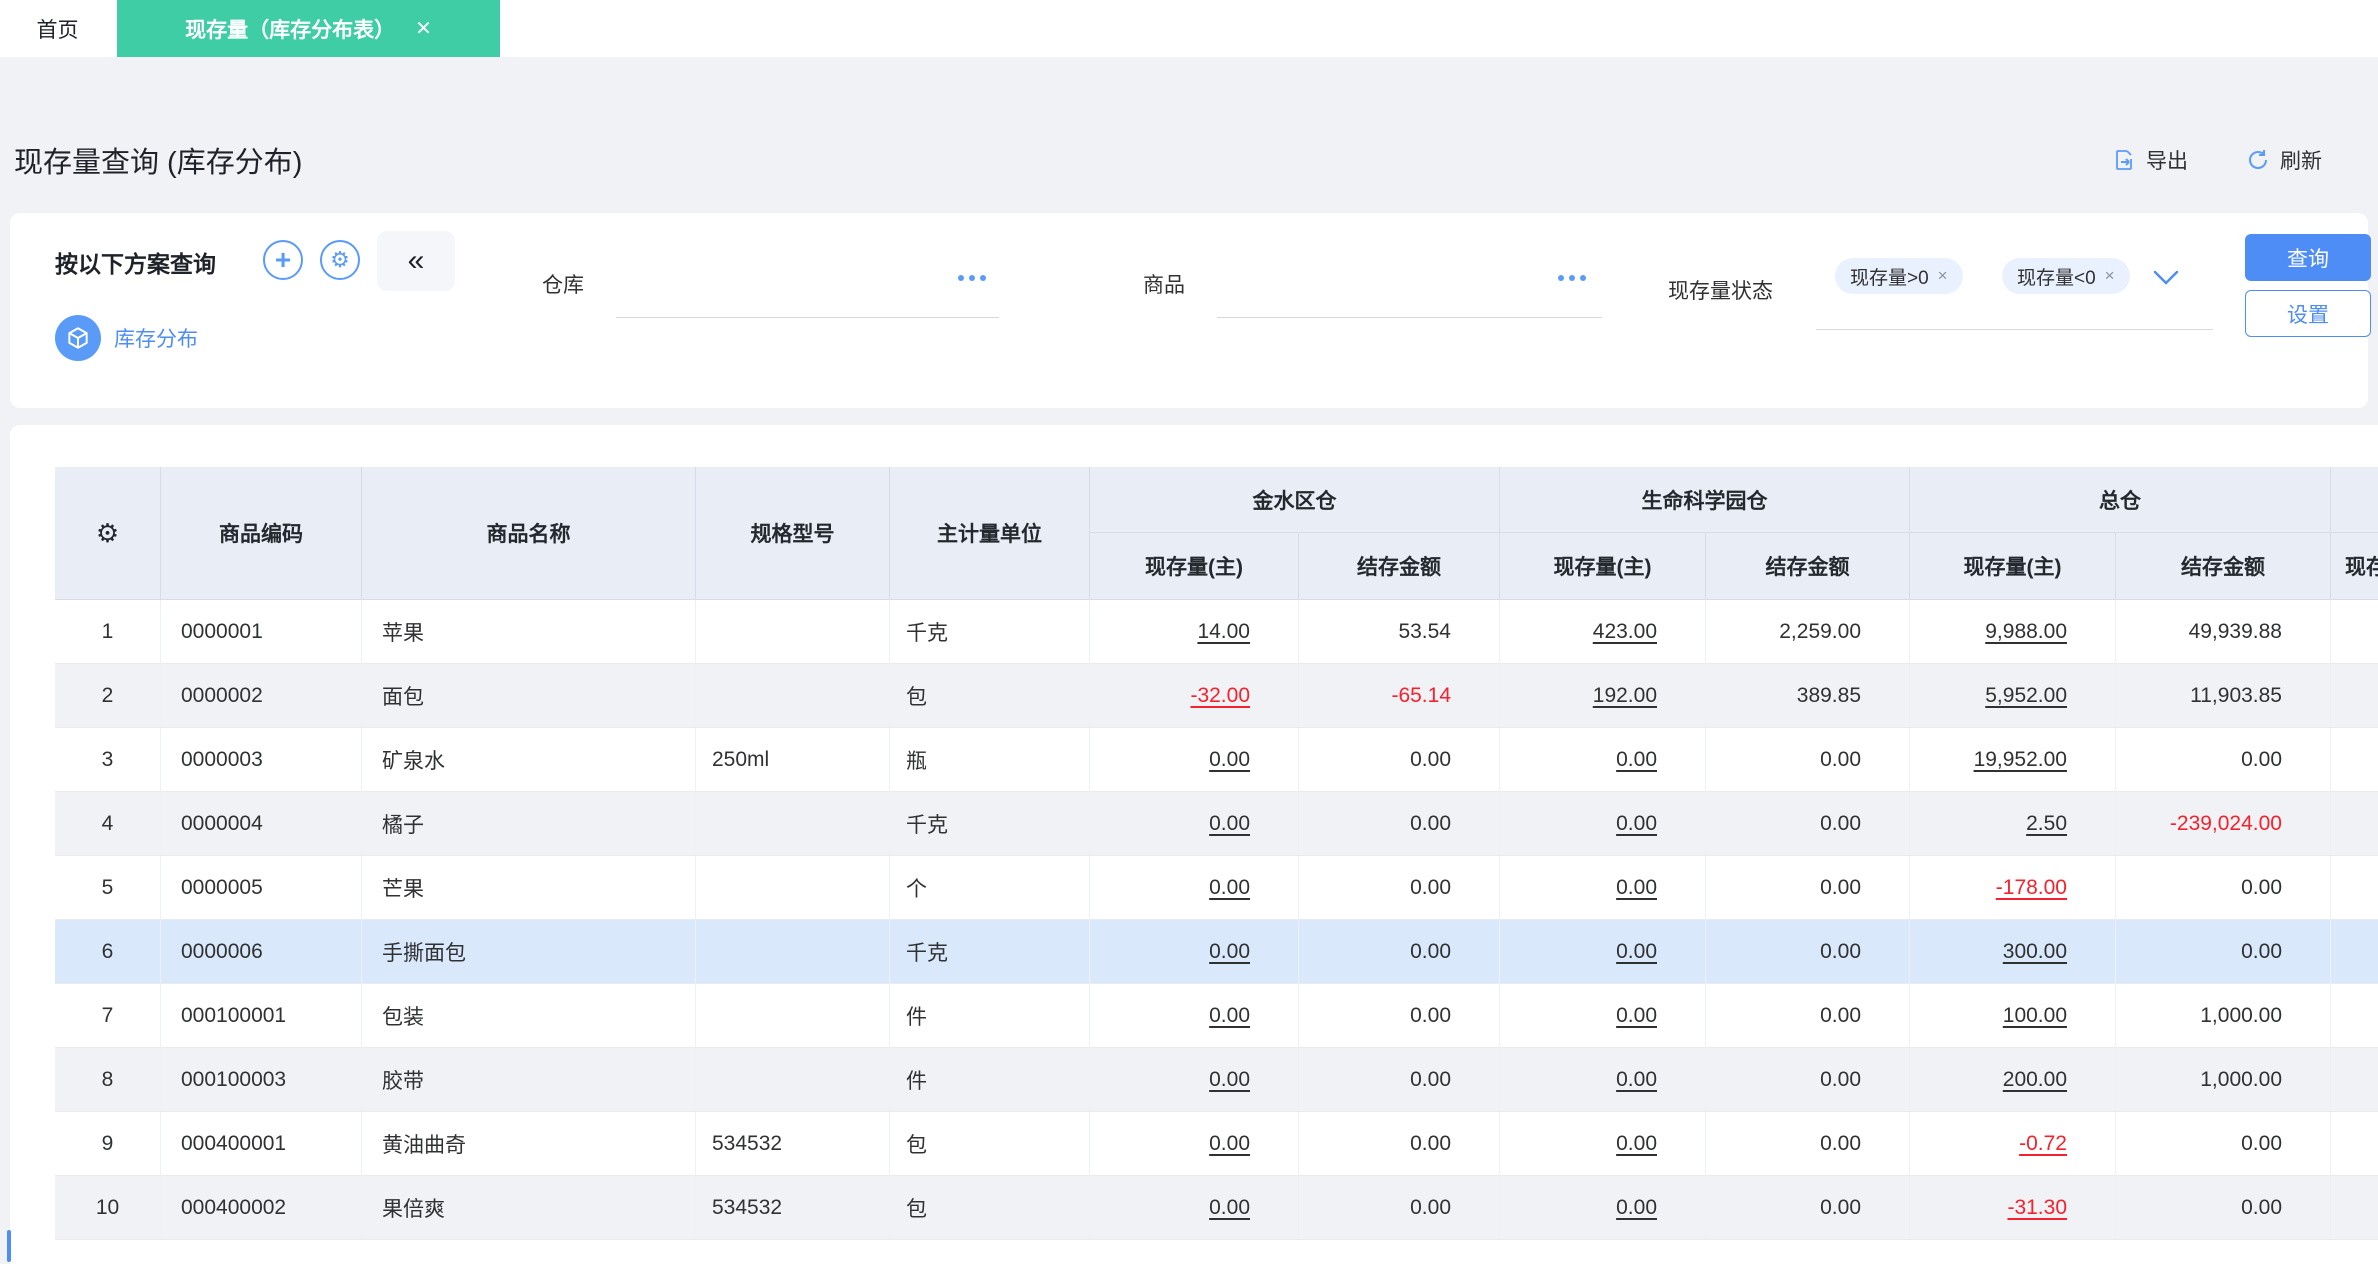  Describe the element at coordinates (972, 278) in the screenshot. I see `warehouse-more-icon` at that location.